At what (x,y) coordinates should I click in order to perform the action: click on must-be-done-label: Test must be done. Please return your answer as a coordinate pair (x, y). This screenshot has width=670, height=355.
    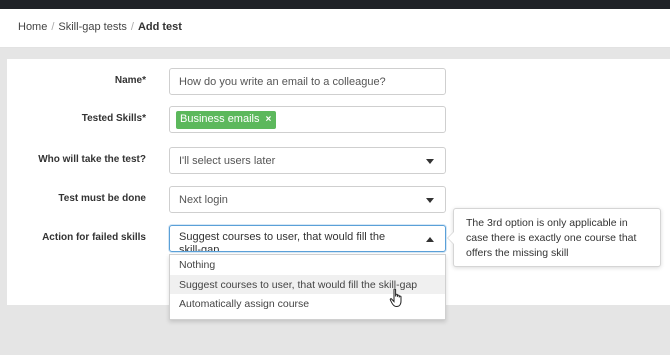
    Looking at the image, I should click on (102, 198).